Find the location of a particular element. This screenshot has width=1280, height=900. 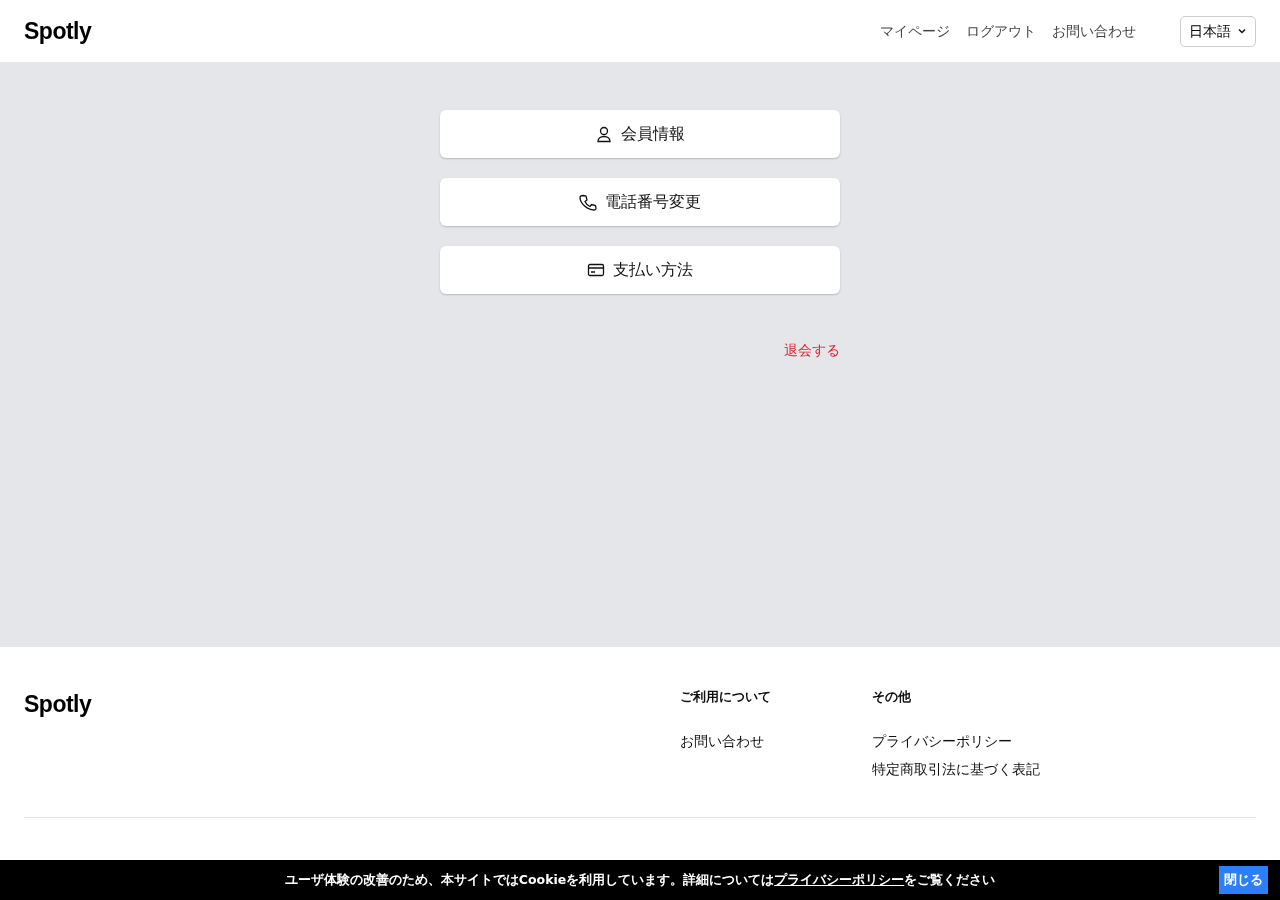

footer-link: 特定商取引法に基づく表記 is located at coordinates (956, 768).